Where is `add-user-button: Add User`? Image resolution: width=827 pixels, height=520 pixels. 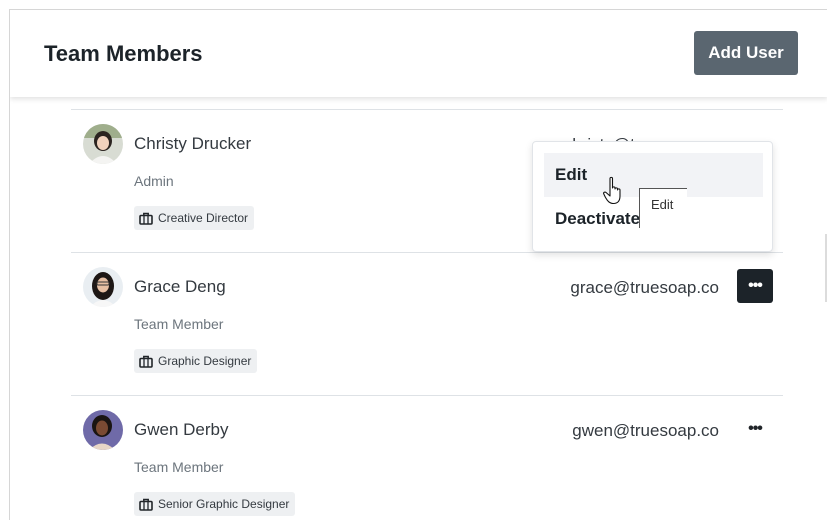 add-user-button: Add User is located at coordinates (746, 53).